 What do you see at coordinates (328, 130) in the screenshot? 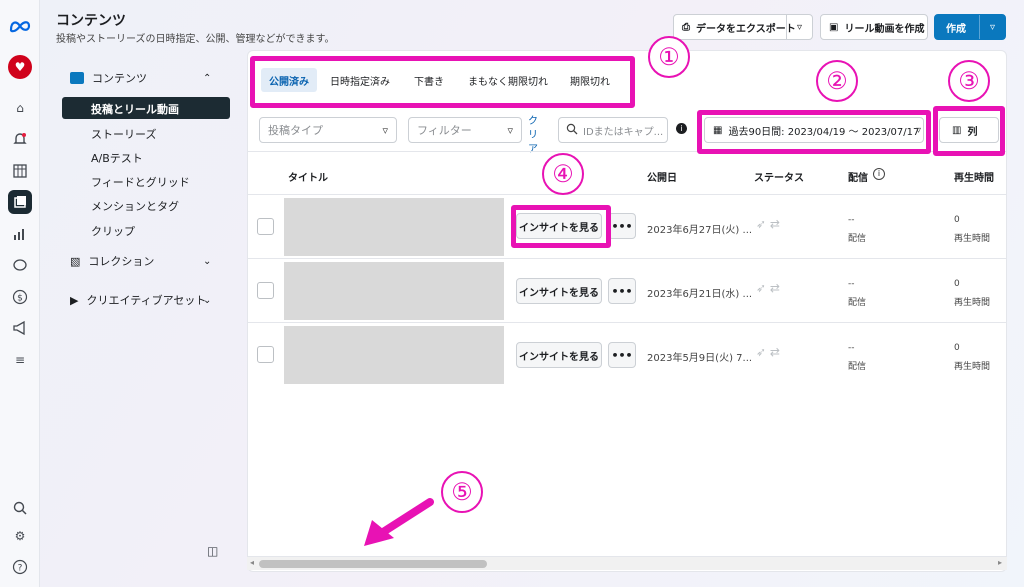
I see `post-type-dropdown: 投稿タイプ ▿` at bounding box center [328, 130].